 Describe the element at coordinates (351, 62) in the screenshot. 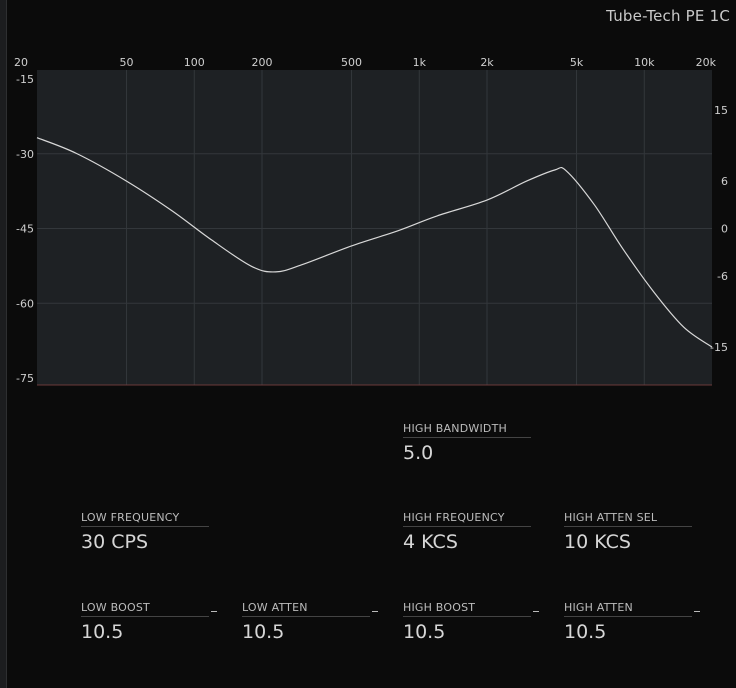

I see `x-tick-label: 500` at that location.